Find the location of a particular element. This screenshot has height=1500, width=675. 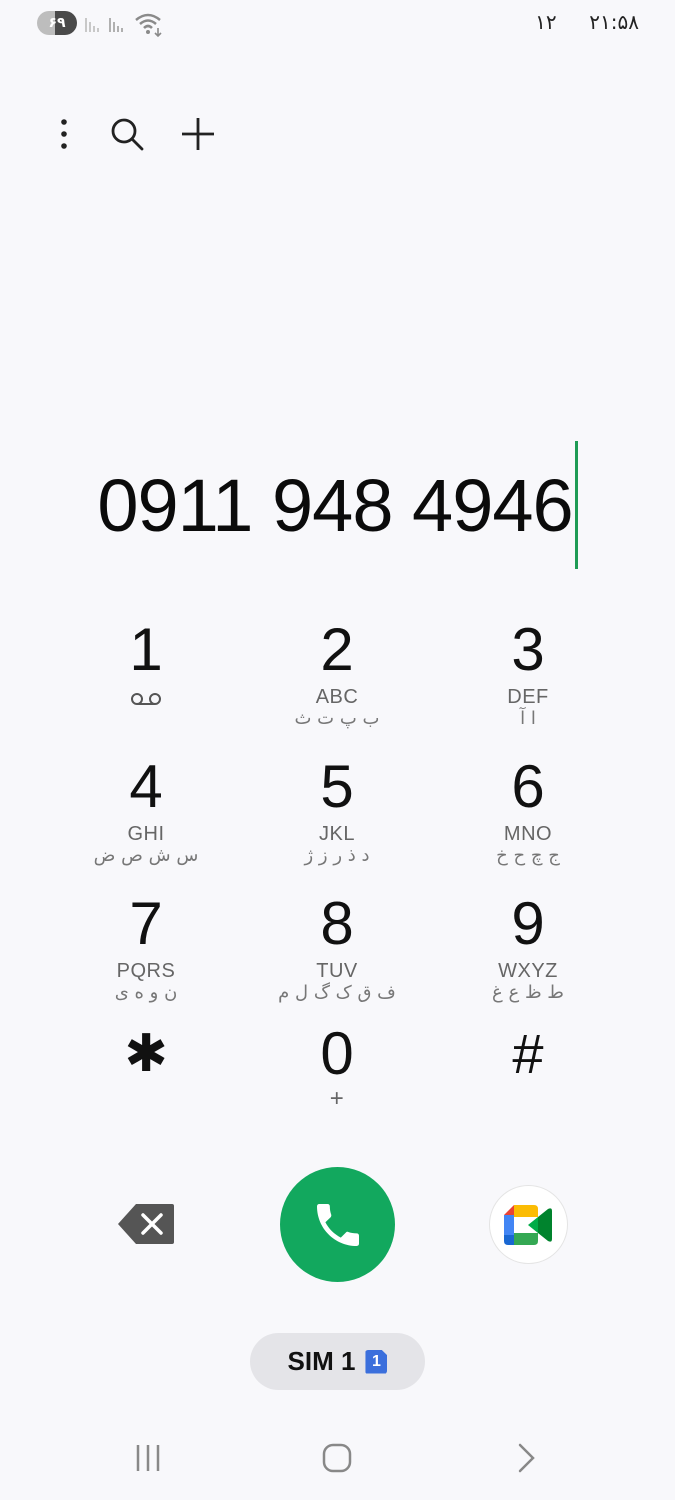

time-text: ۲۱:۵۸ is located at coordinates (614, 22).